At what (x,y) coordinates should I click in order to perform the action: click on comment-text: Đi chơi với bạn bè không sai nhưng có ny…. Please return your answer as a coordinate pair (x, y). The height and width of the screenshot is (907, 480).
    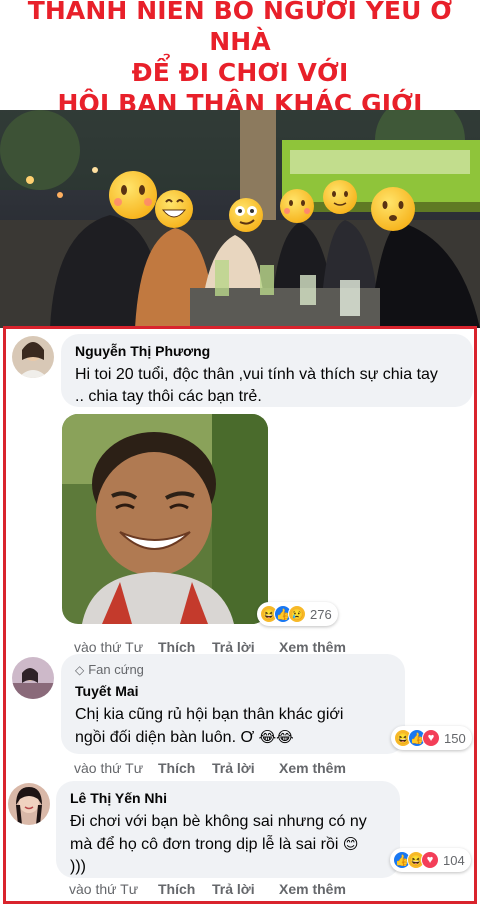
    Looking at the image, I should click on (229, 844).